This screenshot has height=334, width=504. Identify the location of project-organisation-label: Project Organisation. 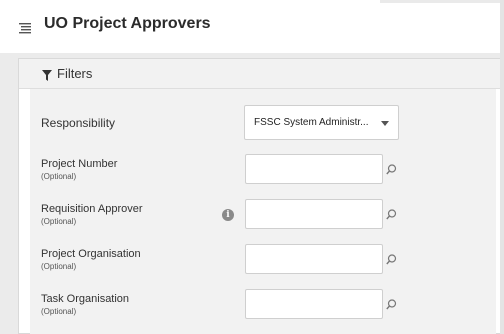
(91, 254).